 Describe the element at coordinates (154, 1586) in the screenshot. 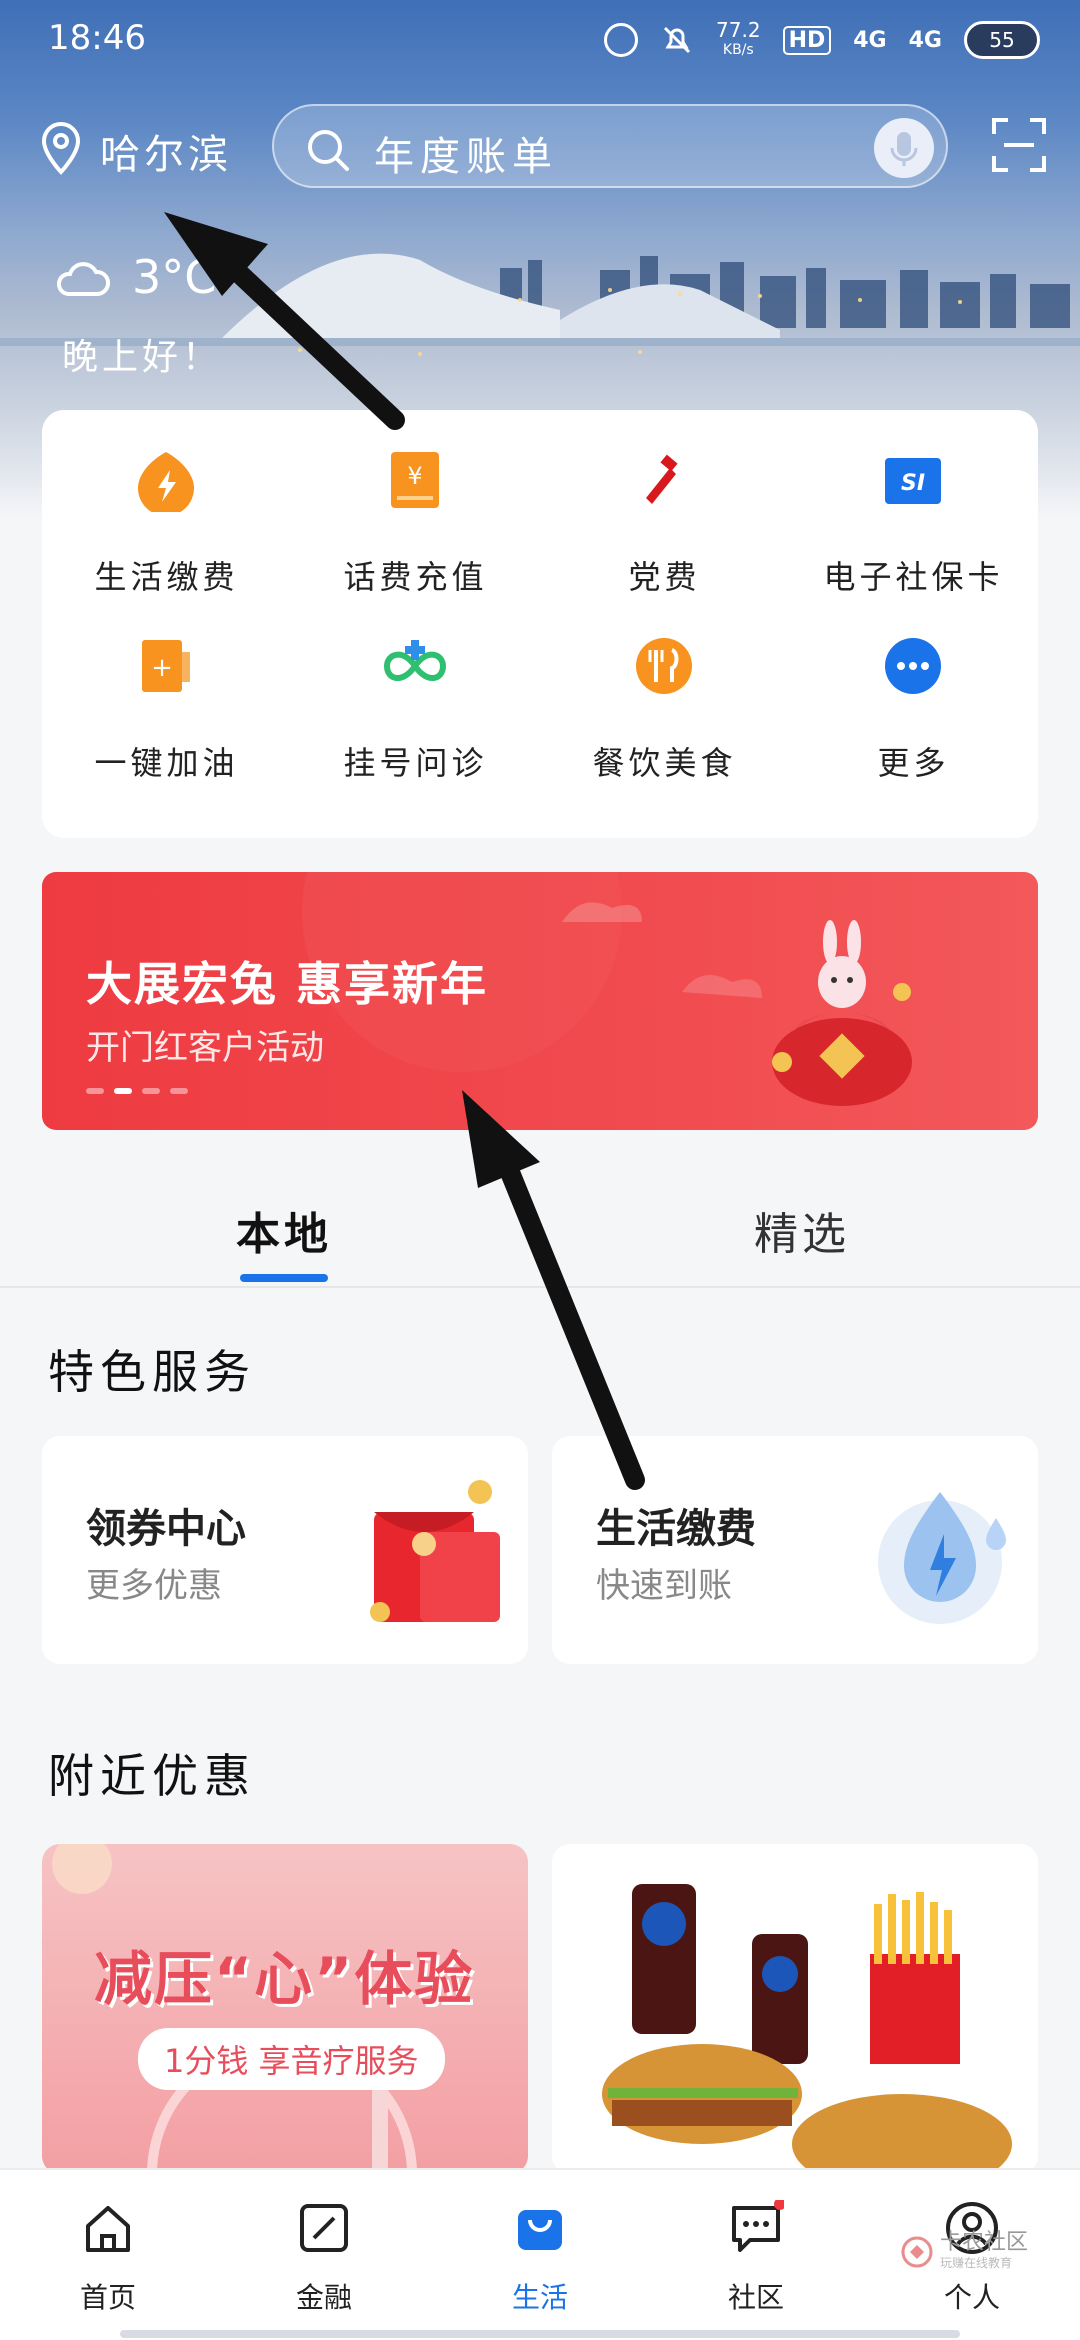

I see `card-subtitle: 更多优惠` at that location.